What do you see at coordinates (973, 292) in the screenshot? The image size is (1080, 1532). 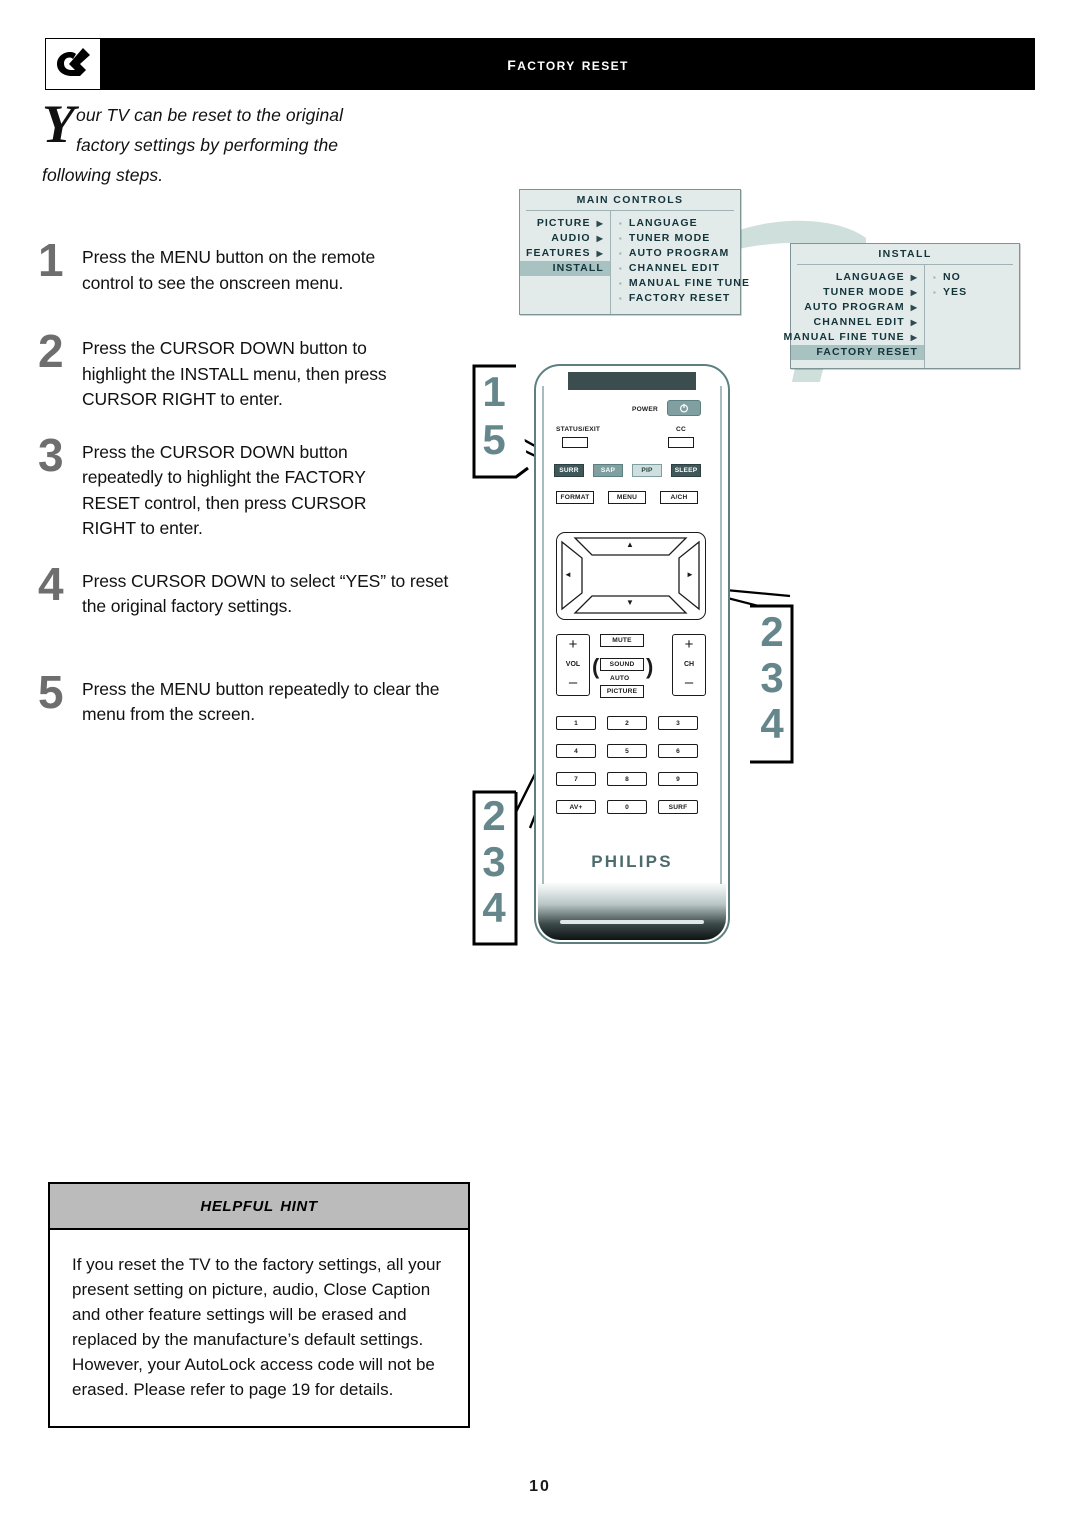 I see `osd-option-yes: ▪ YES` at bounding box center [973, 292].